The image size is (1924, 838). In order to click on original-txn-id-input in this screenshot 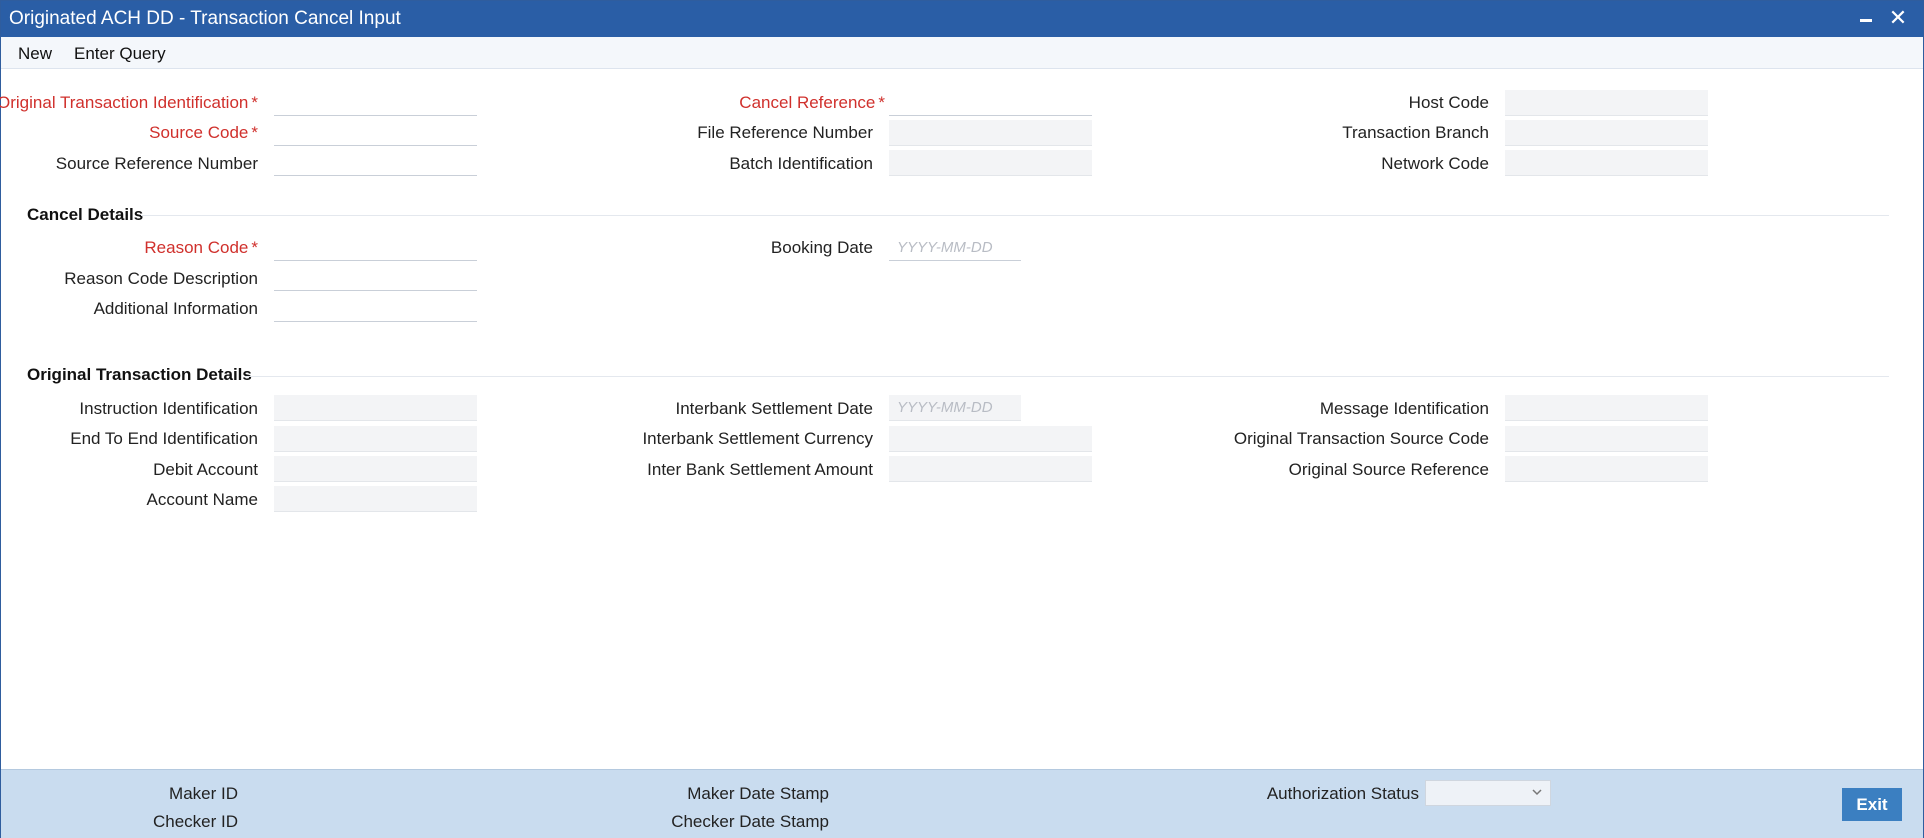, I will do `click(375, 103)`.